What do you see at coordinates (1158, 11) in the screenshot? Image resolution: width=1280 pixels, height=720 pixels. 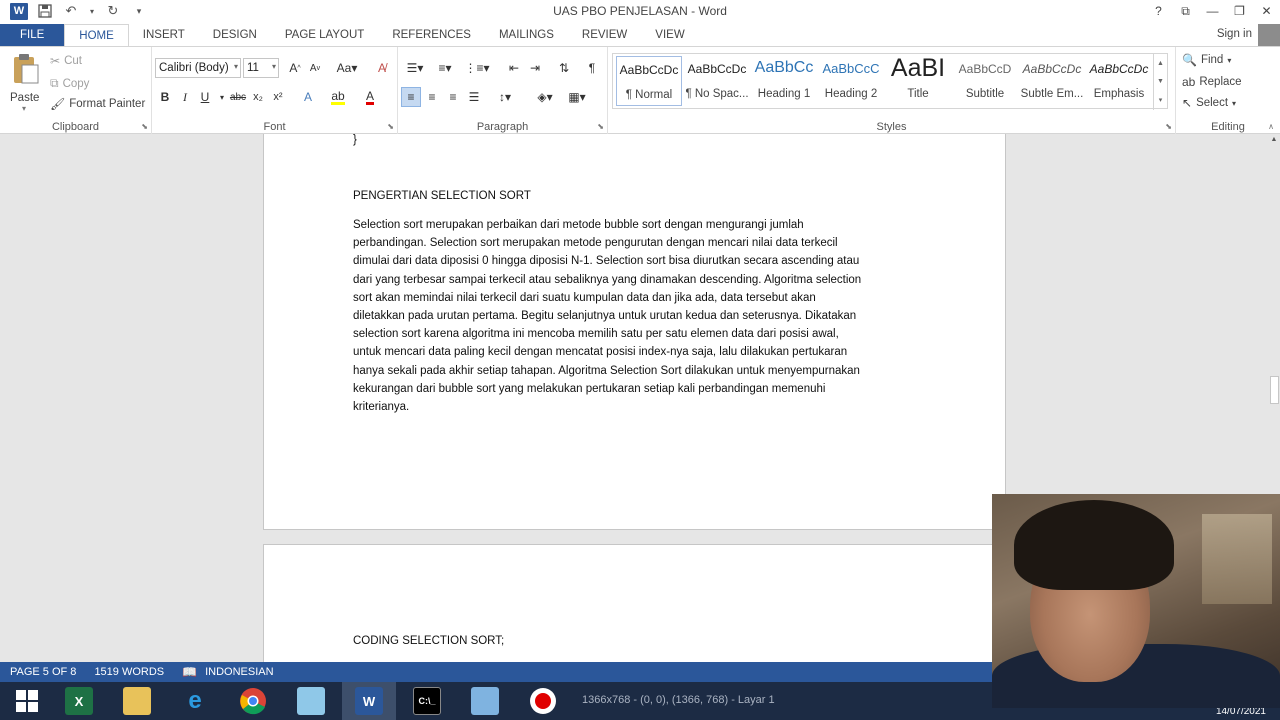 I see `help-icon: ?` at bounding box center [1158, 11].